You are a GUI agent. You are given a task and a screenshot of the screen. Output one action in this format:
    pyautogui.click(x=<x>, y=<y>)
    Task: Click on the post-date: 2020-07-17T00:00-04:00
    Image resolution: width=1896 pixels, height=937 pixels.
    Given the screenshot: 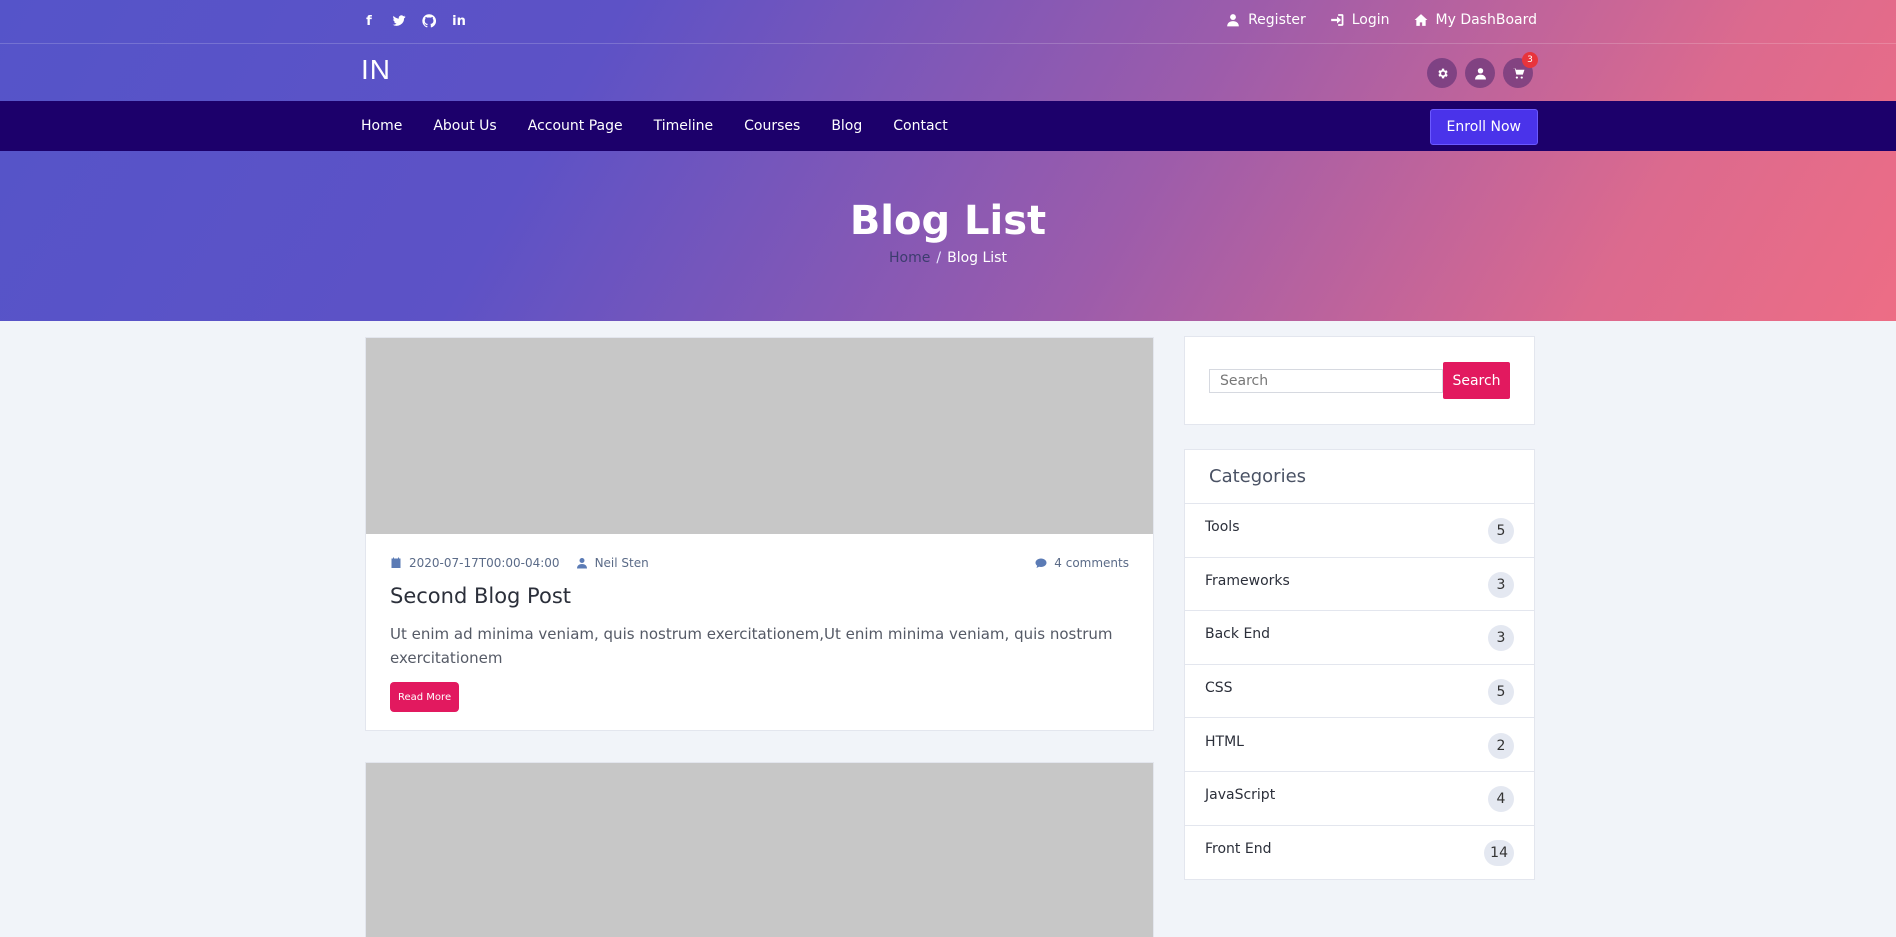 What is the action you would take?
    pyautogui.click(x=475, y=563)
    